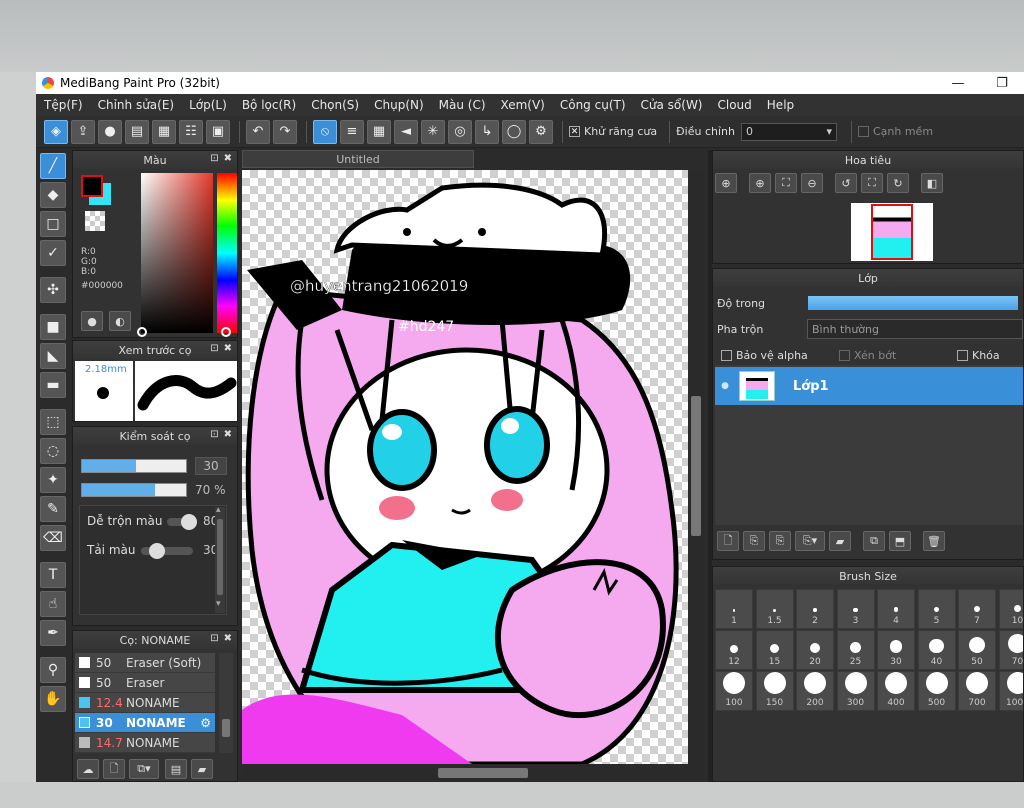 The height and width of the screenshot is (808, 1024). What do you see at coordinates (936, 650) in the screenshot?
I see `brush-size-cell: 40` at bounding box center [936, 650].